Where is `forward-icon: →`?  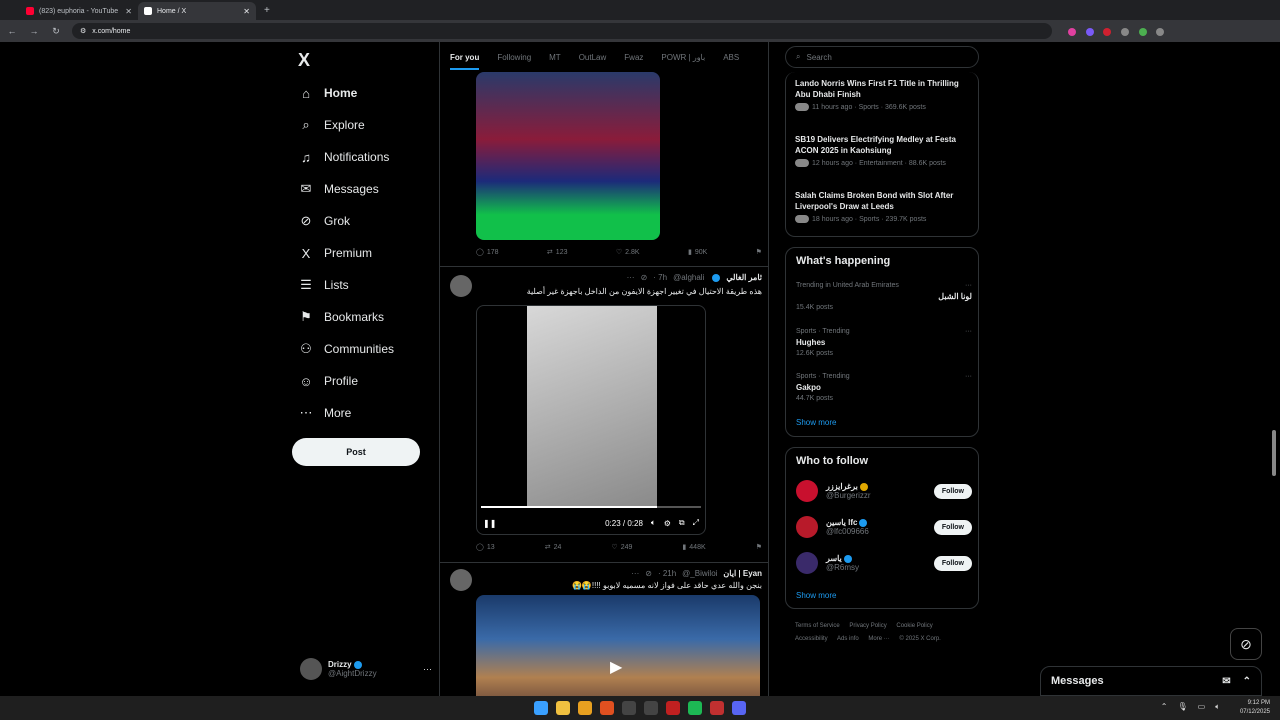 forward-icon: → is located at coordinates (34, 31).